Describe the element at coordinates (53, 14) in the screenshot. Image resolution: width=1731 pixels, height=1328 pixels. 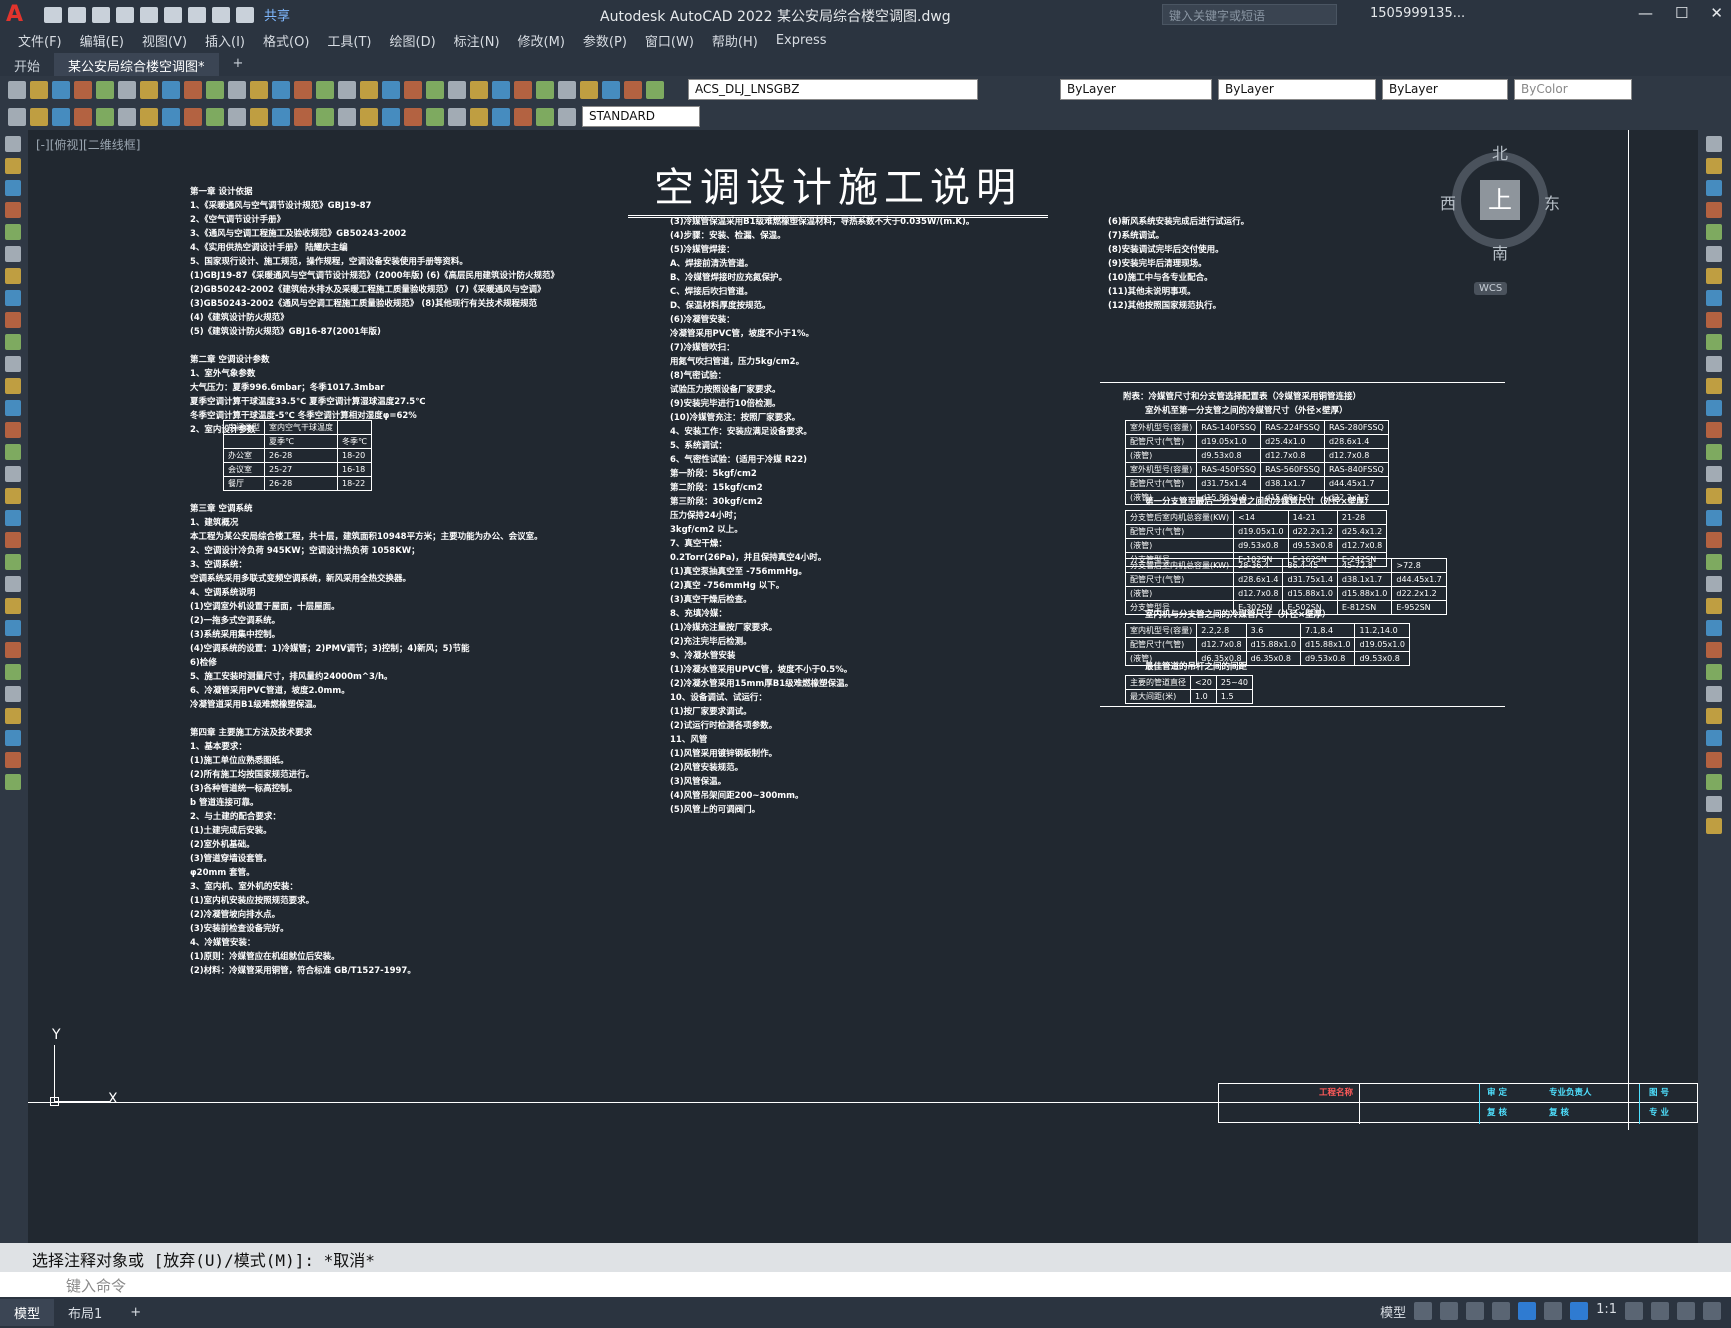
I see `new-icon` at that location.